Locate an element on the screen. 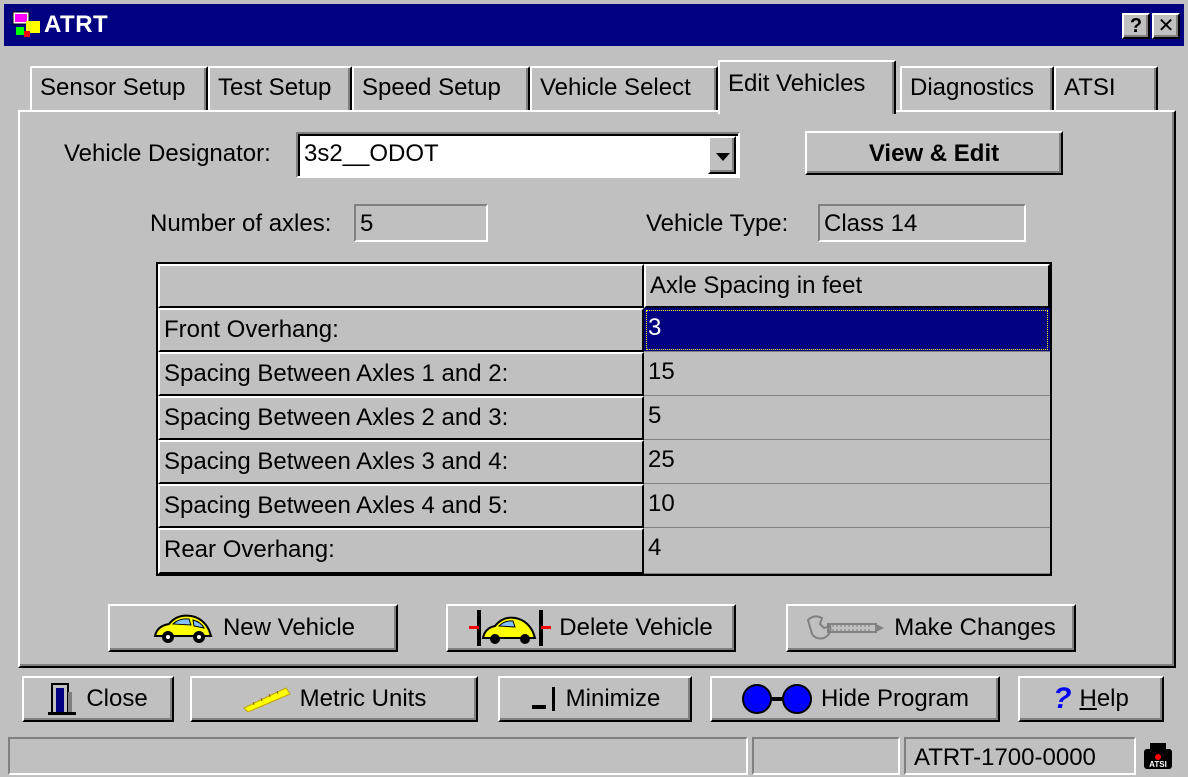 The image size is (1188, 777). grid-value-cell: 10 is located at coordinates (847, 506).